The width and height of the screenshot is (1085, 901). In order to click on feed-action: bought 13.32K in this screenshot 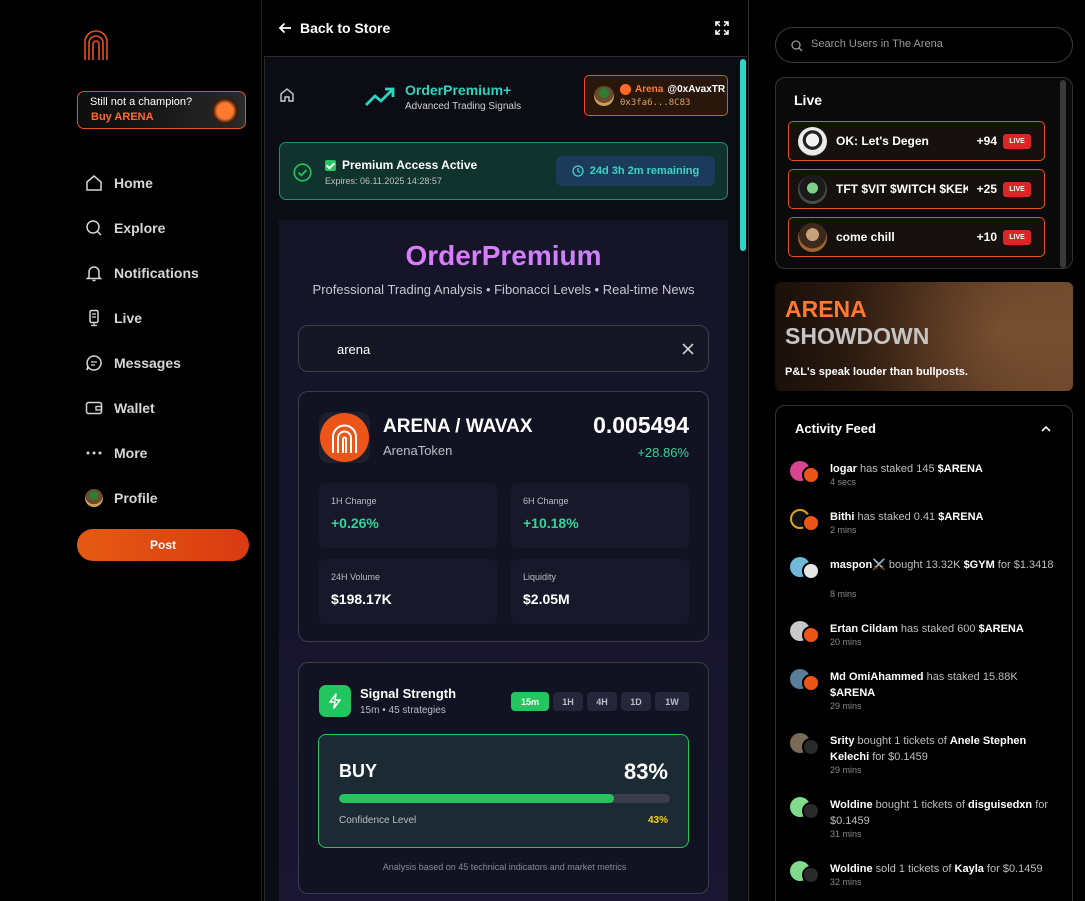, I will do `click(924, 565)`.